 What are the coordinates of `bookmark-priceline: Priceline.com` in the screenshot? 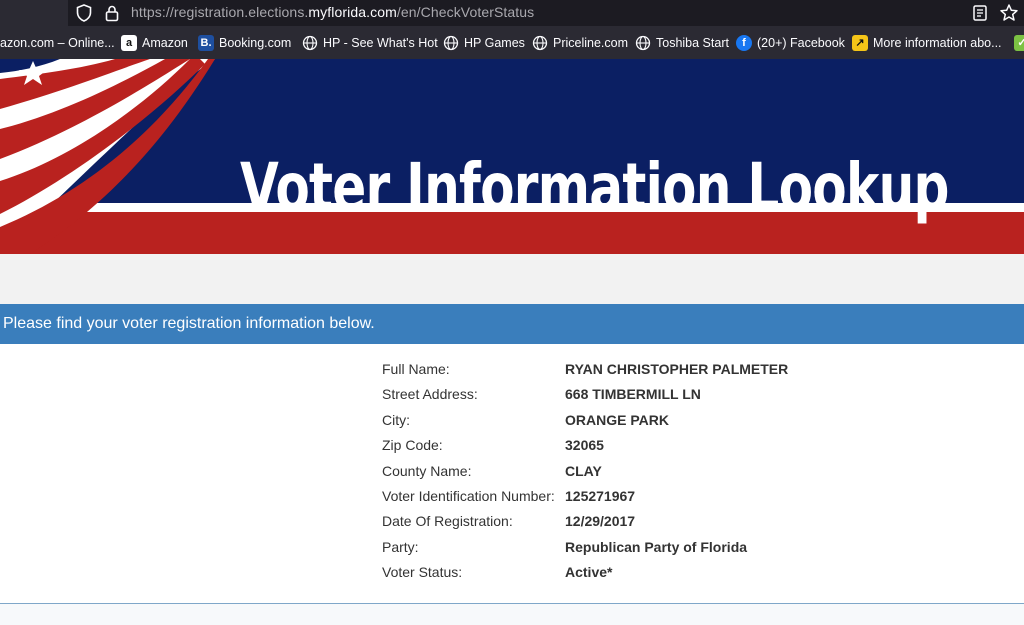 It's located at (580, 42).